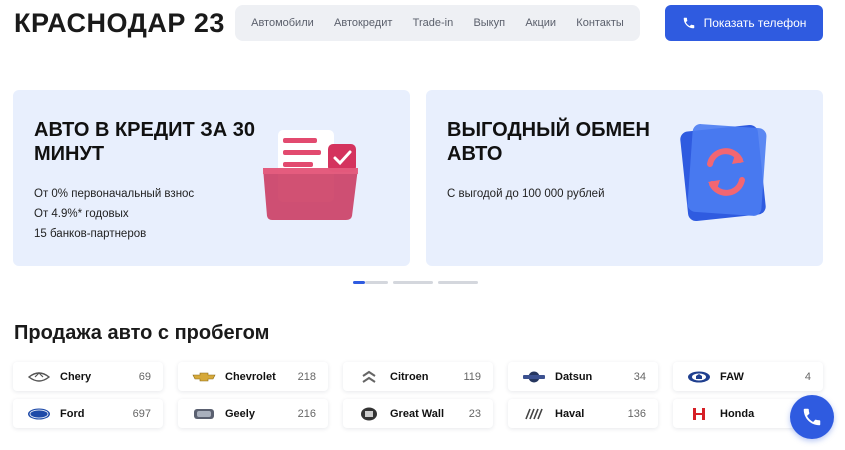  What do you see at coordinates (141, 413) in the screenshot?
I see `brand-count: 697` at bounding box center [141, 413].